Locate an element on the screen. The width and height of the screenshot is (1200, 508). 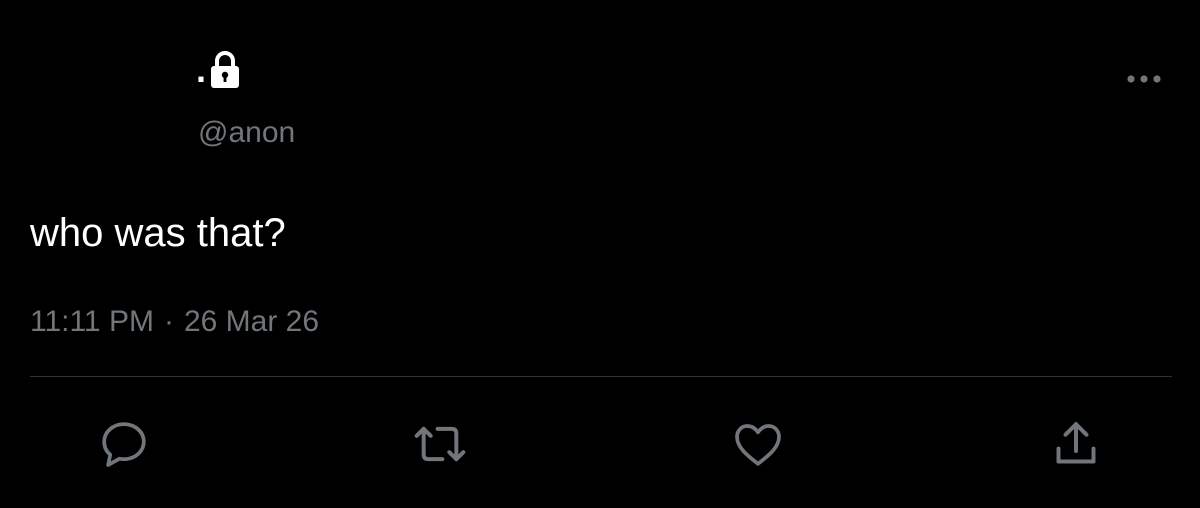
tweet-time: 11:11 PM is located at coordinates (92, 321).